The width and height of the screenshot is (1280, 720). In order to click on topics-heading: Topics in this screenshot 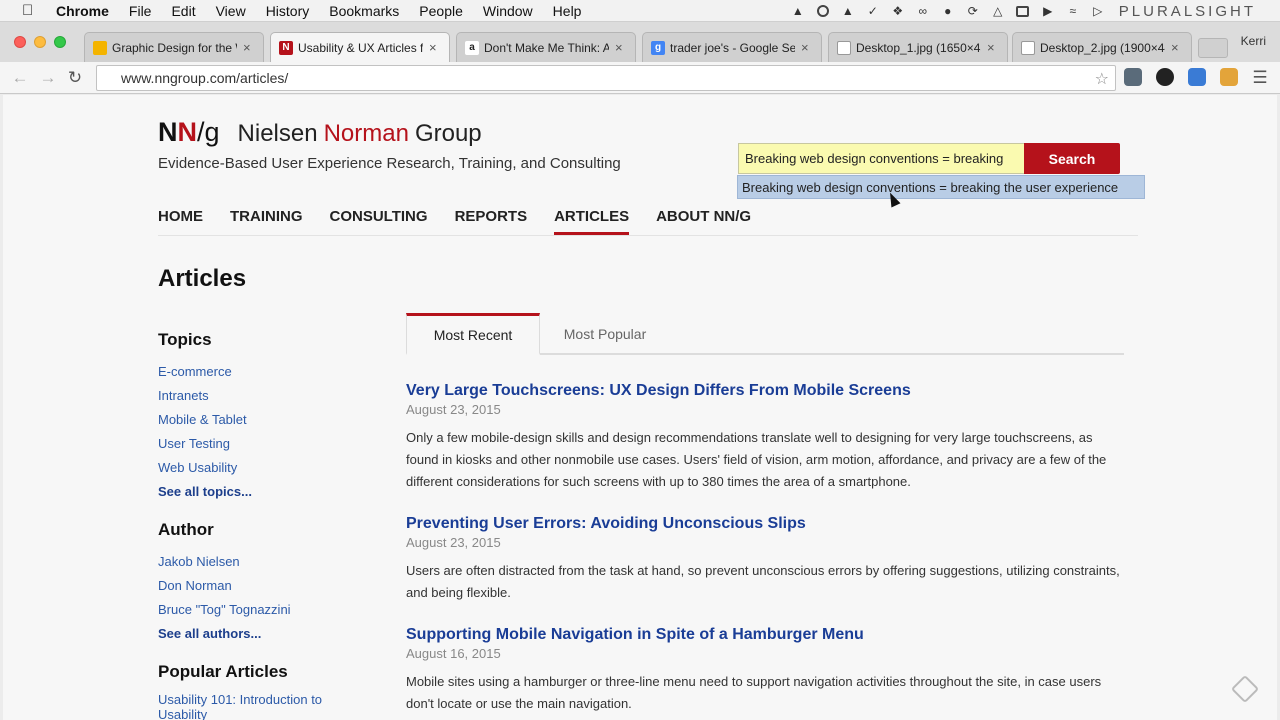, I will do `click(185, 339)`.